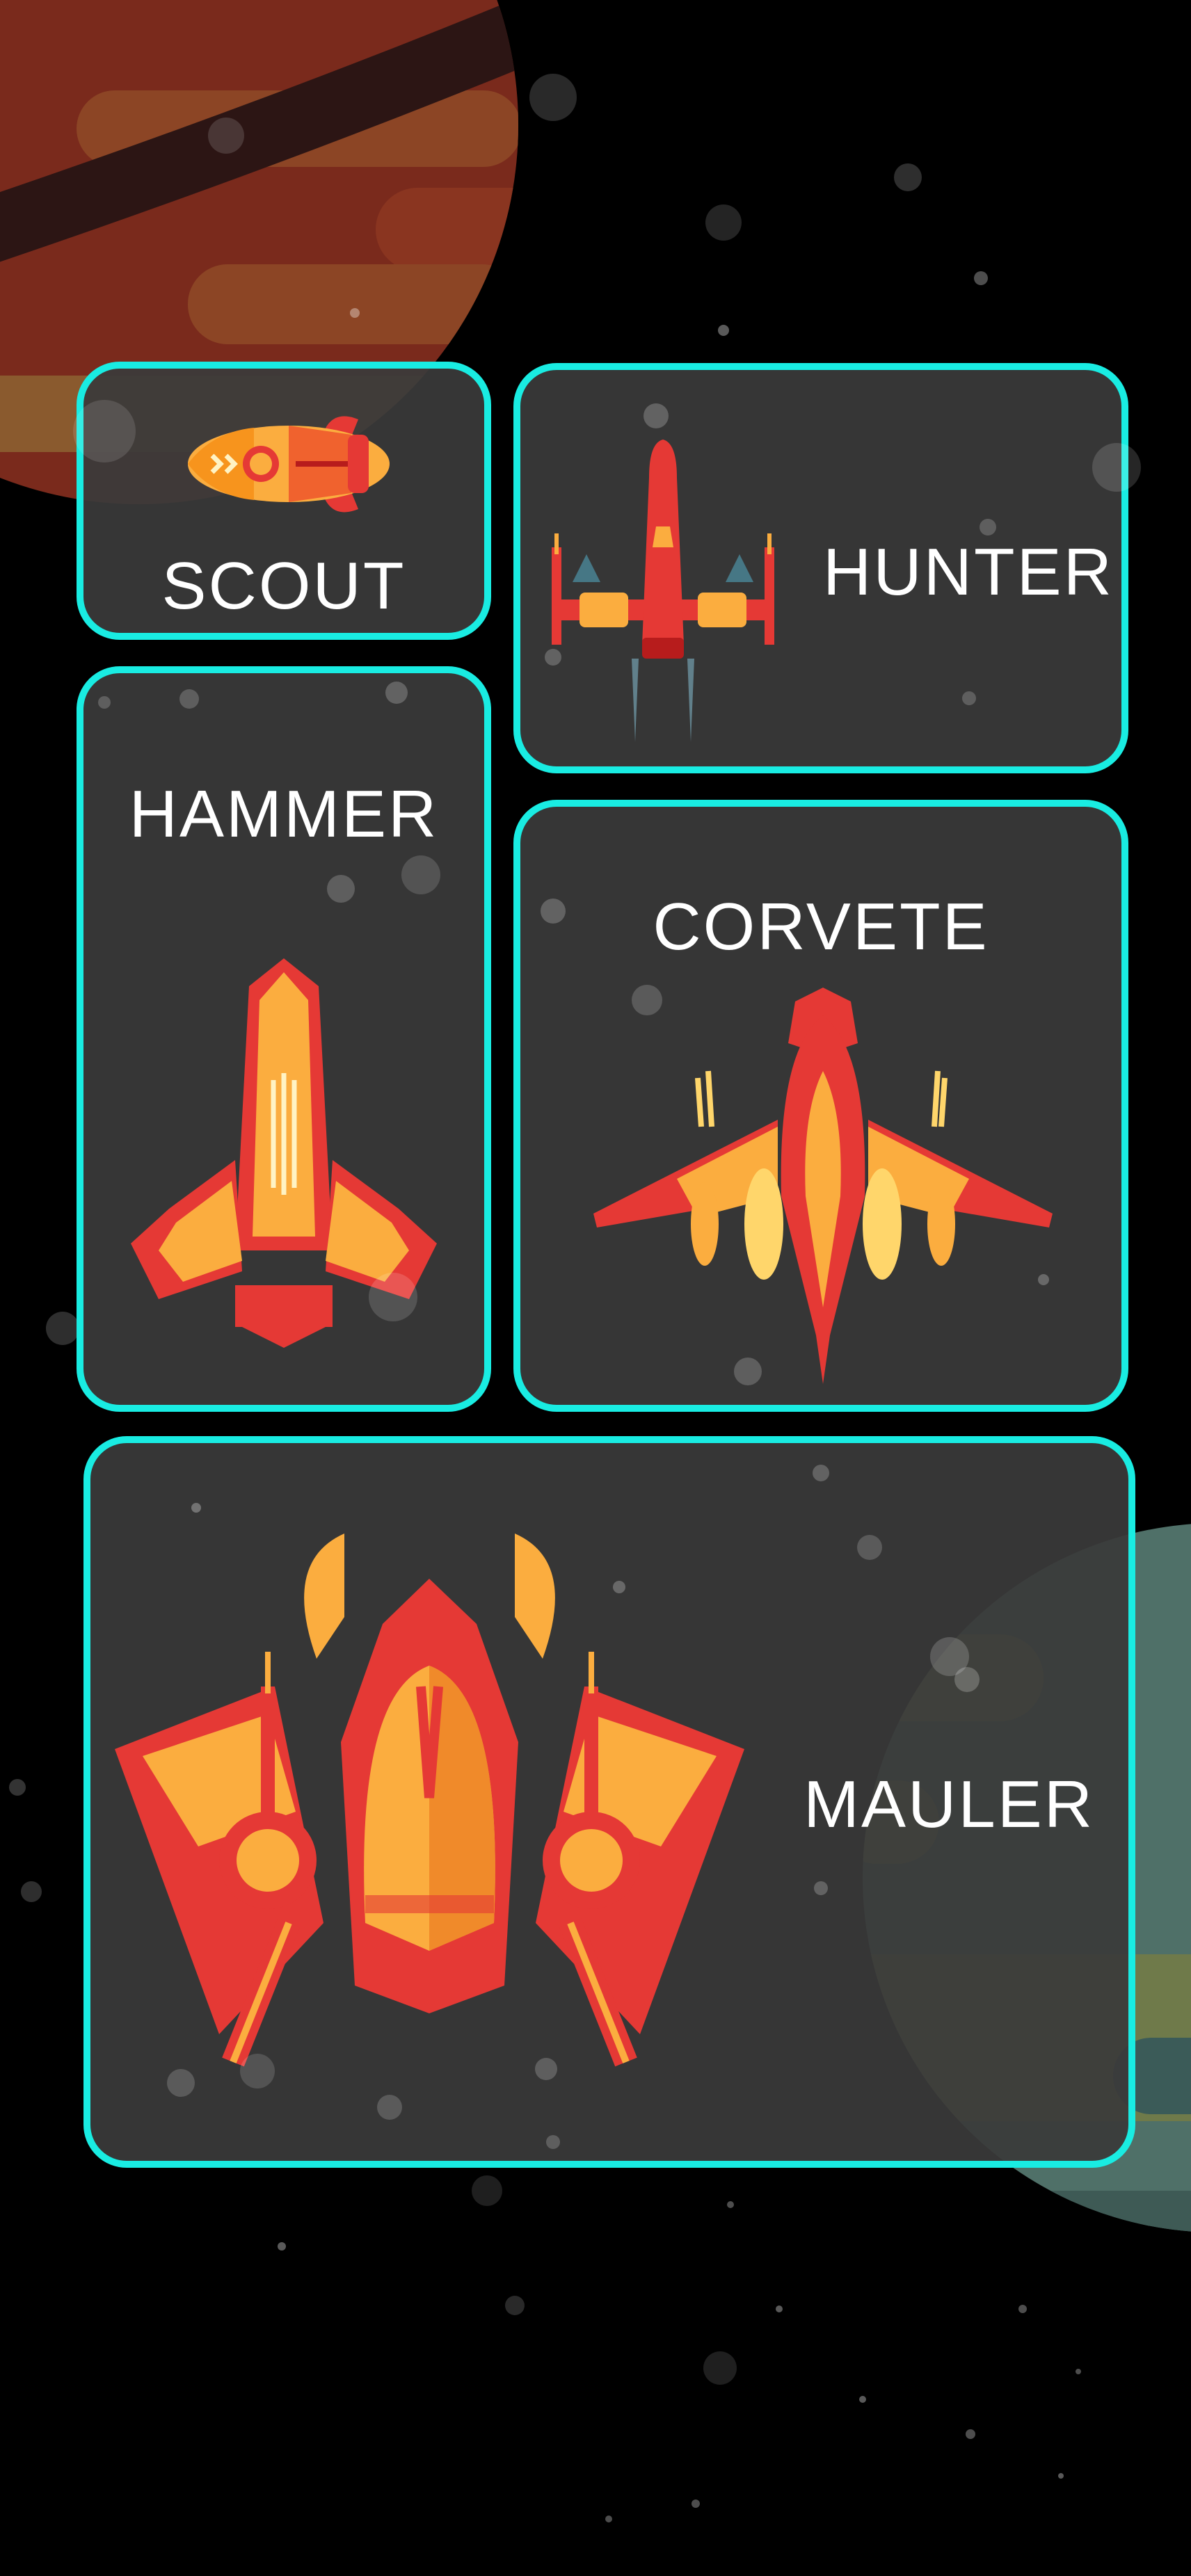  I want to click on horned-heavy-fighter-icon, so click(430, 1800).